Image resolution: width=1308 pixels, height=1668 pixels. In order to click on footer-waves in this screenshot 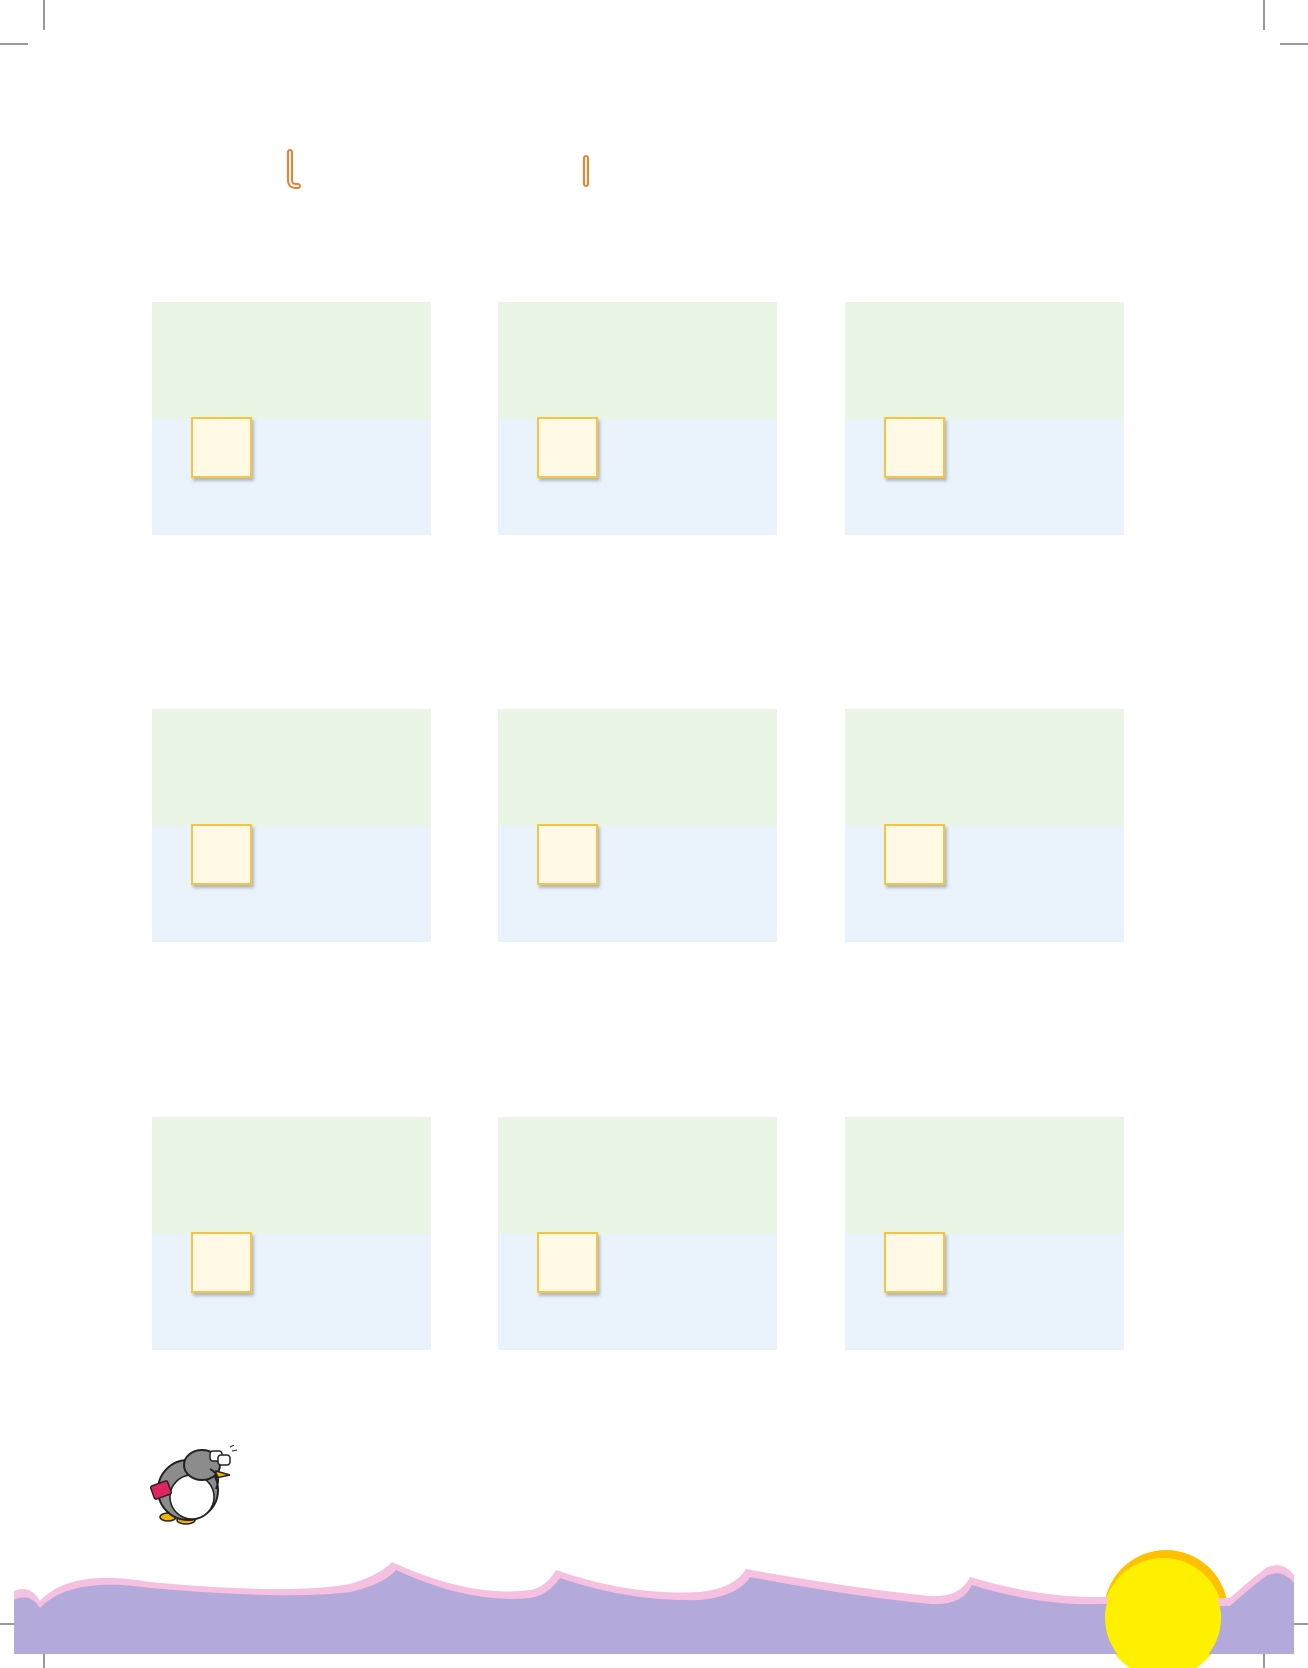, I will do `click(654, 1609)`.